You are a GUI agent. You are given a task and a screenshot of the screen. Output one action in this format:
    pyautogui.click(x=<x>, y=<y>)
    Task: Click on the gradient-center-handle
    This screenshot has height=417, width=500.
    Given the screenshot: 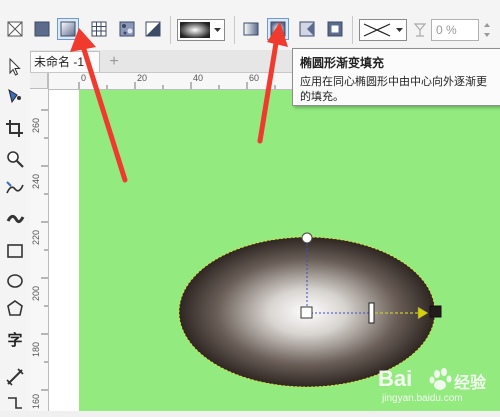 What is the action you would take?
    pyautogui.click(x=306, y=312)
    